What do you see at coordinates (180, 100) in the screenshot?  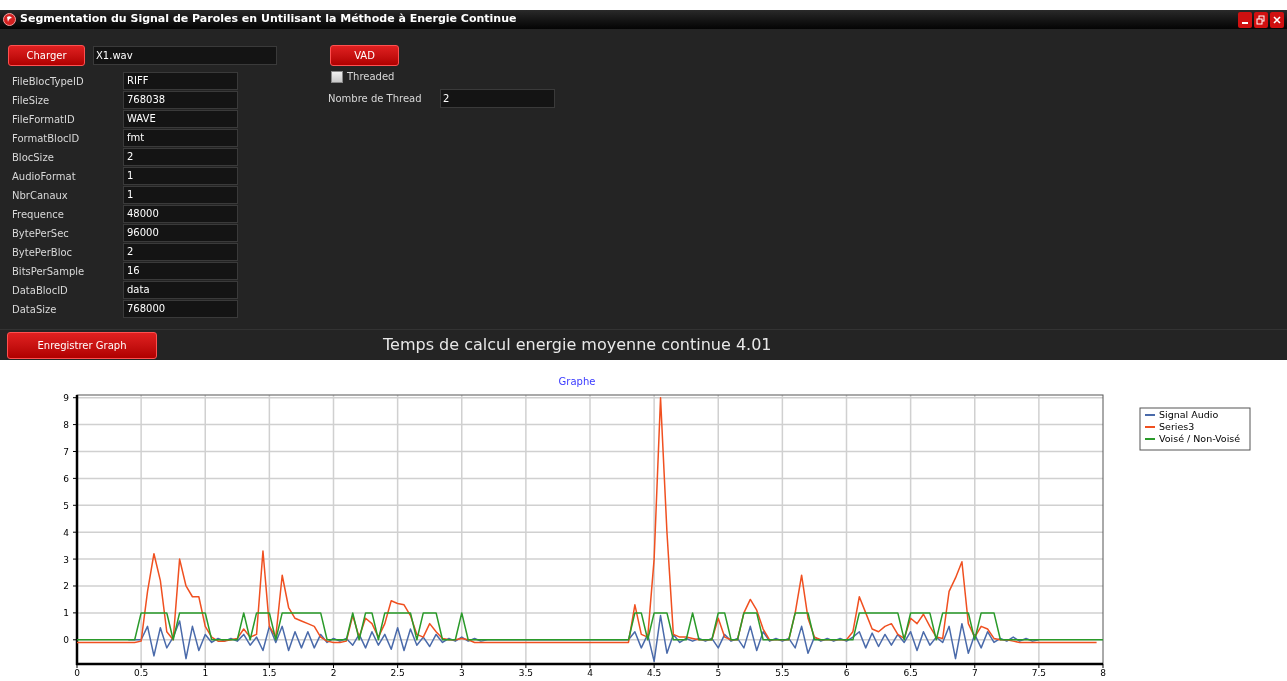 I see `field-value: 768038` at bounding box center [180, 100].